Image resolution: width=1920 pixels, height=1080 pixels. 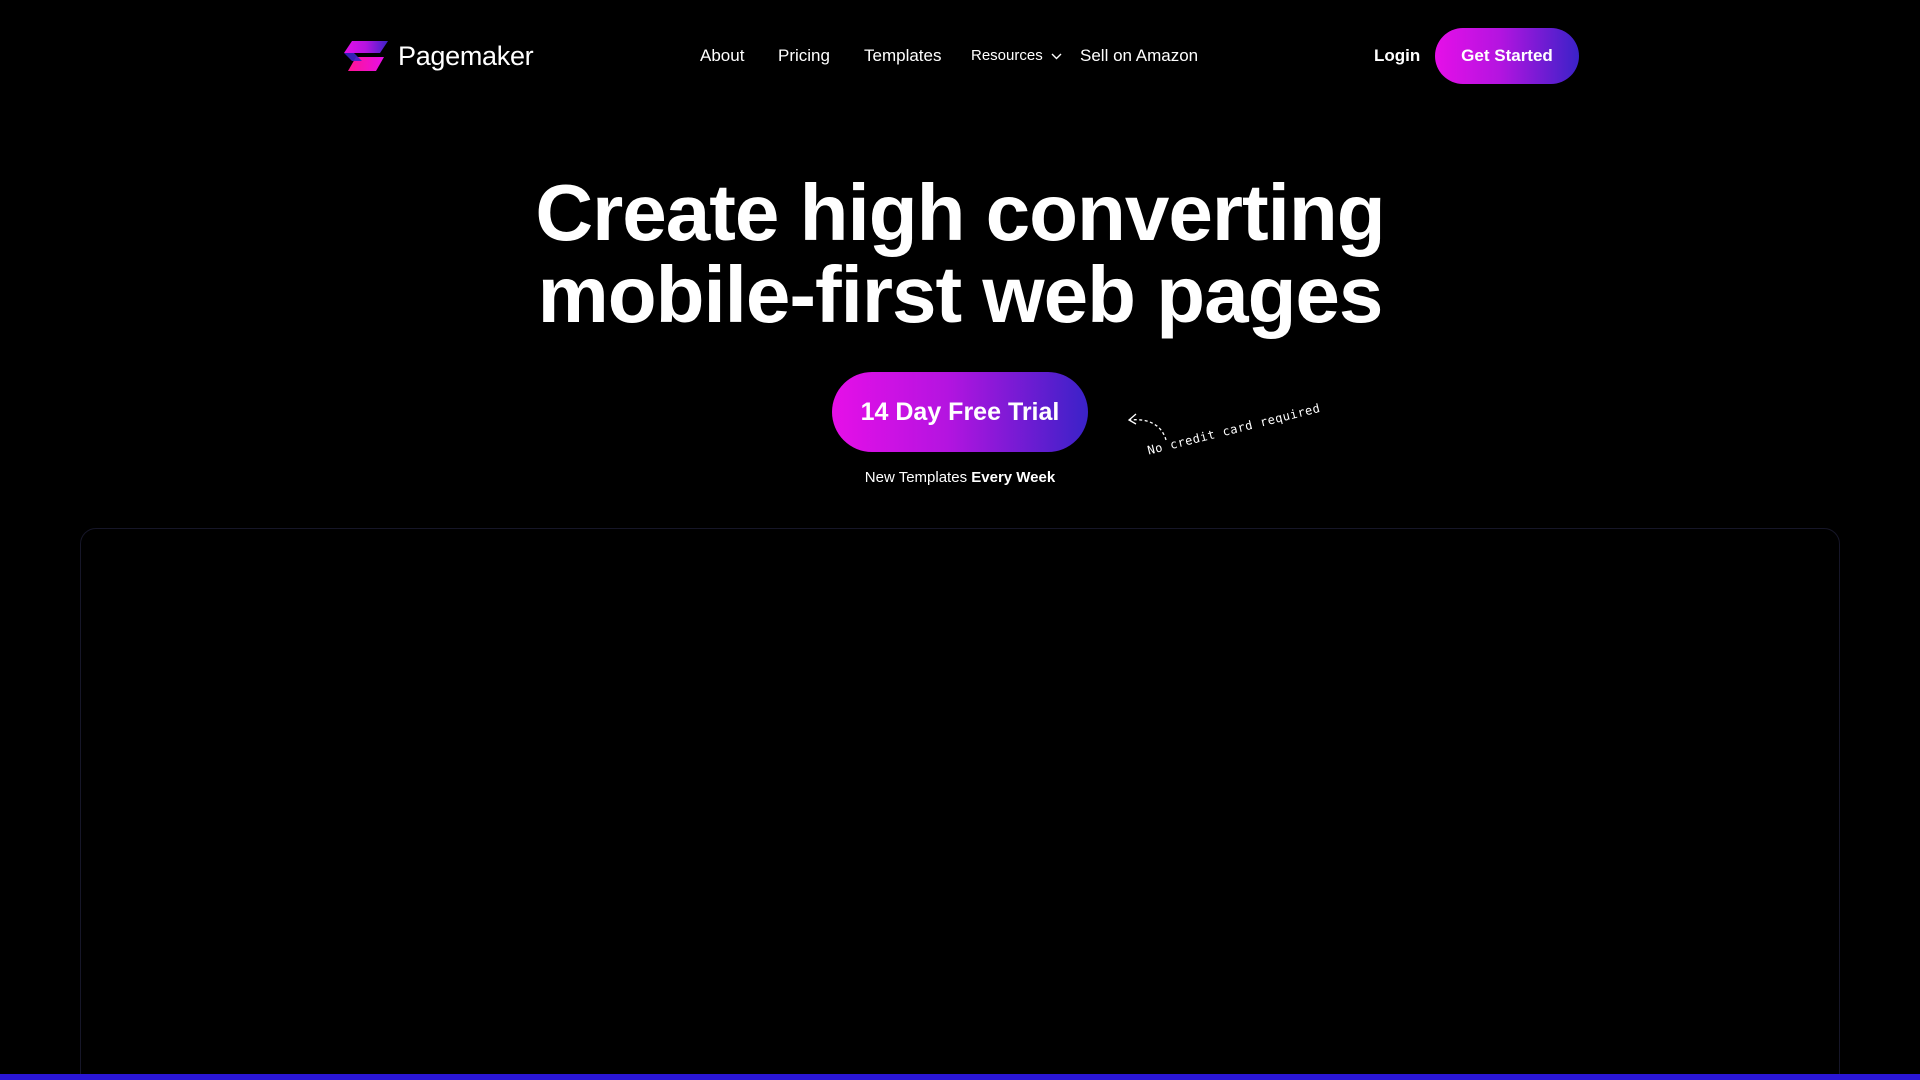 I want to click on hero-headline-line-1: Create high converting, so click(x=960, y=212).